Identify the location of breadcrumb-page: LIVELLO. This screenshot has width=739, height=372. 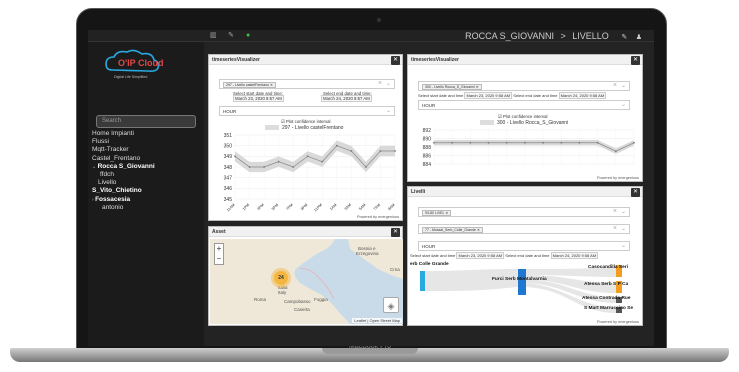
(590, 36).